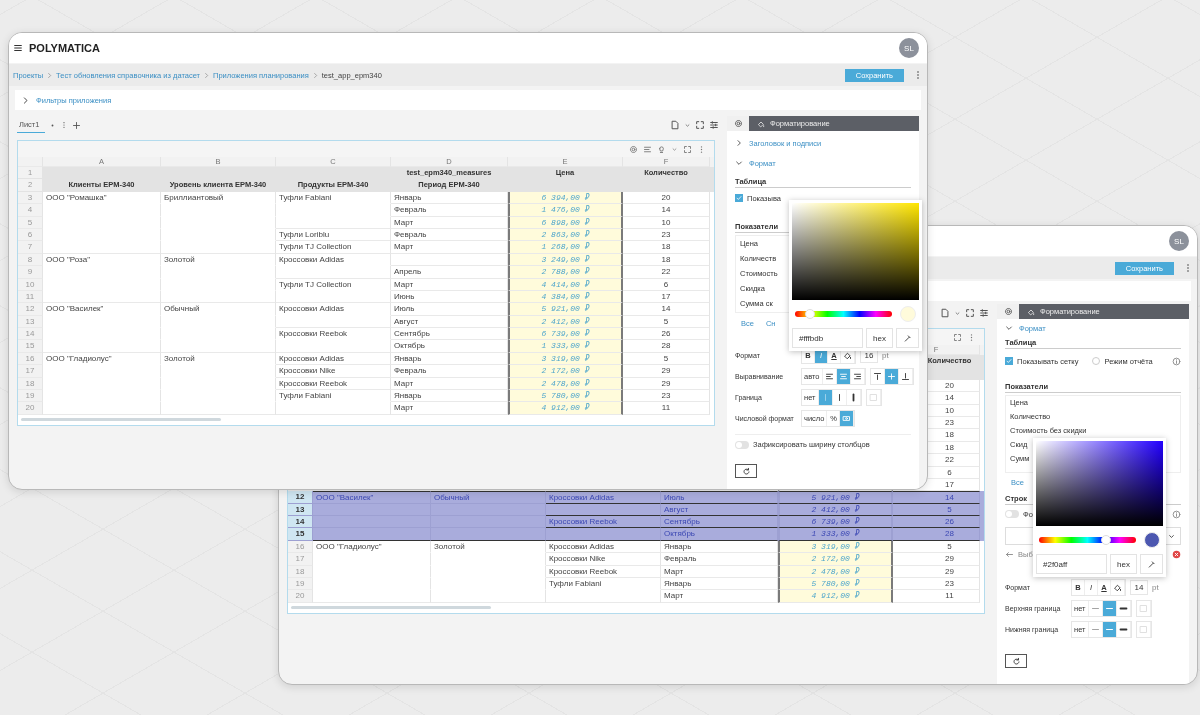 The width and height of the screenshot is (1200, 715). I want to click on color-input: #fffbdb, so click(828, 338).